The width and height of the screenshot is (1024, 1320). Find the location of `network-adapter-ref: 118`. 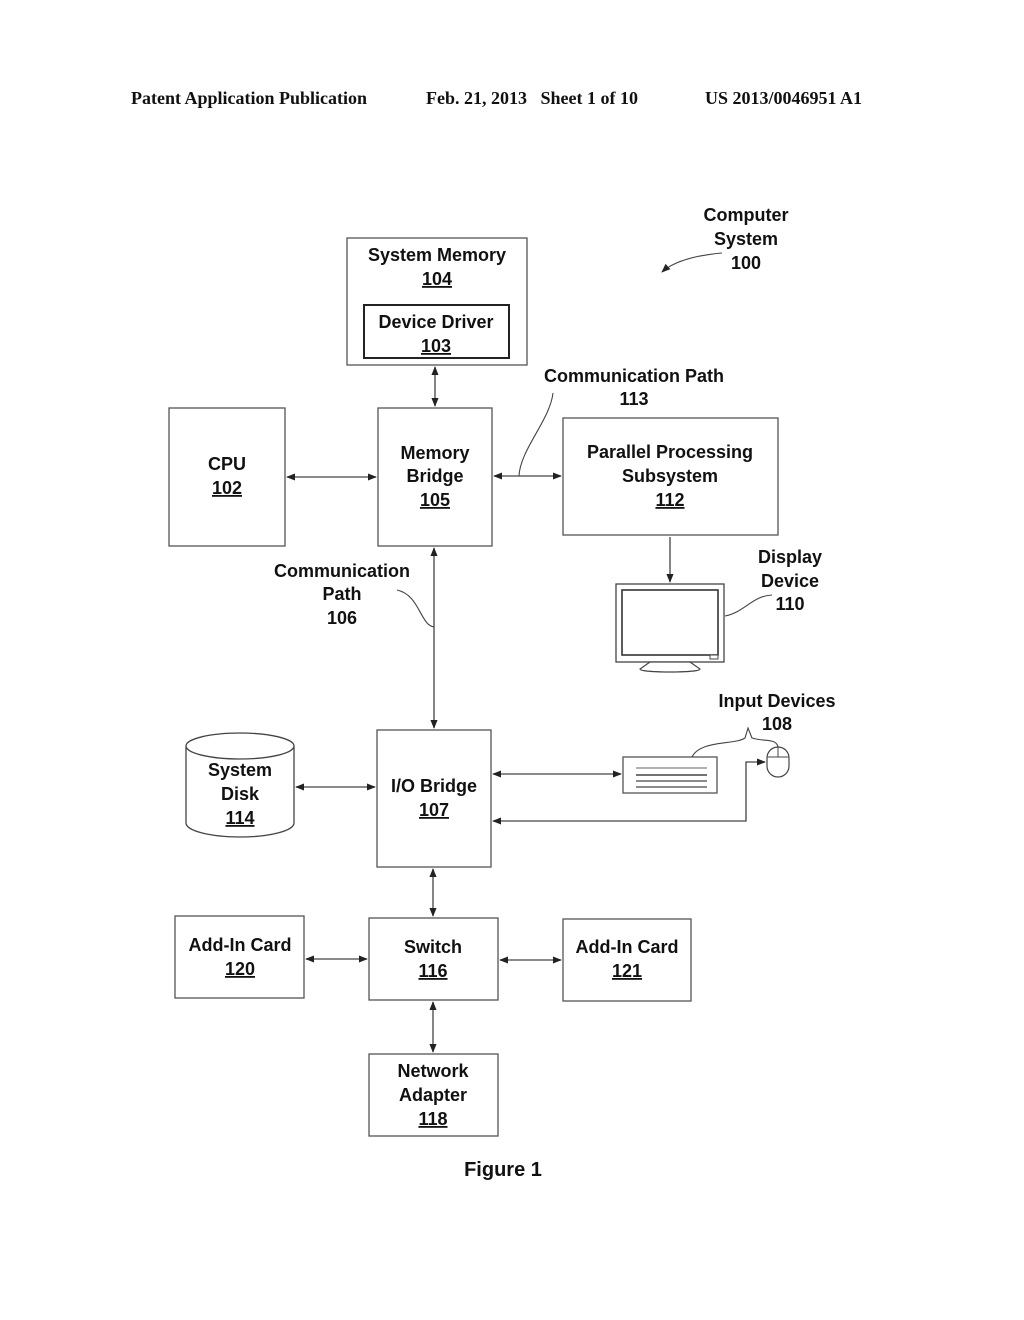

network-adapter-ref: 118 is located at coordinates (432, 1119).